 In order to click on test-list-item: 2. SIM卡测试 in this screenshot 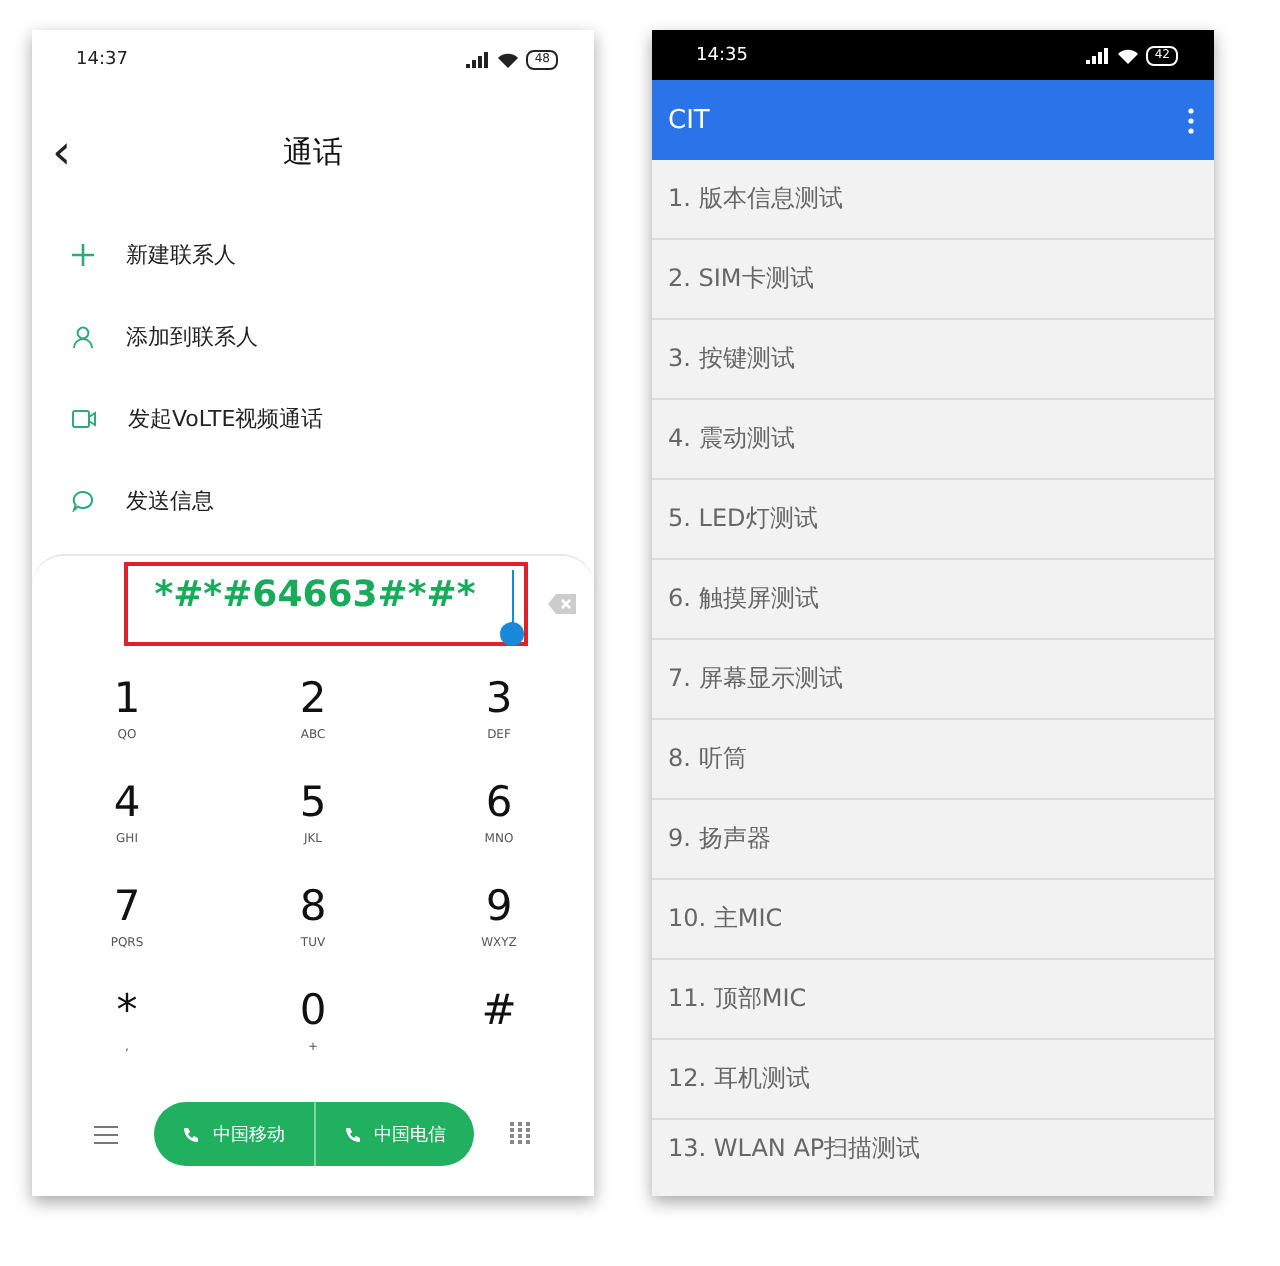, I will do `click(933, 280)`.